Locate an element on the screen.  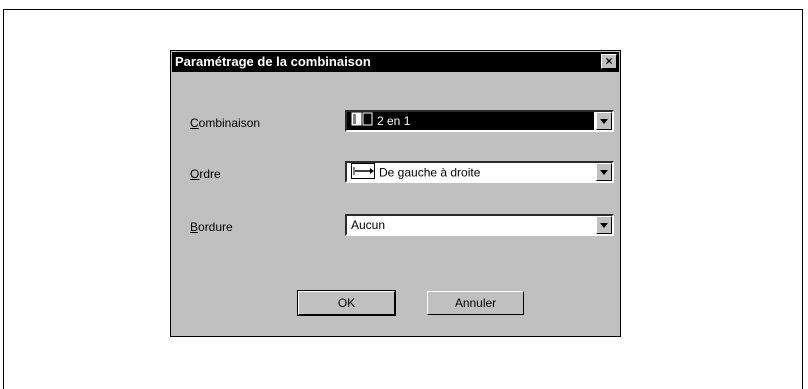
order-dropdown-button is located at coordinates (604, 172).